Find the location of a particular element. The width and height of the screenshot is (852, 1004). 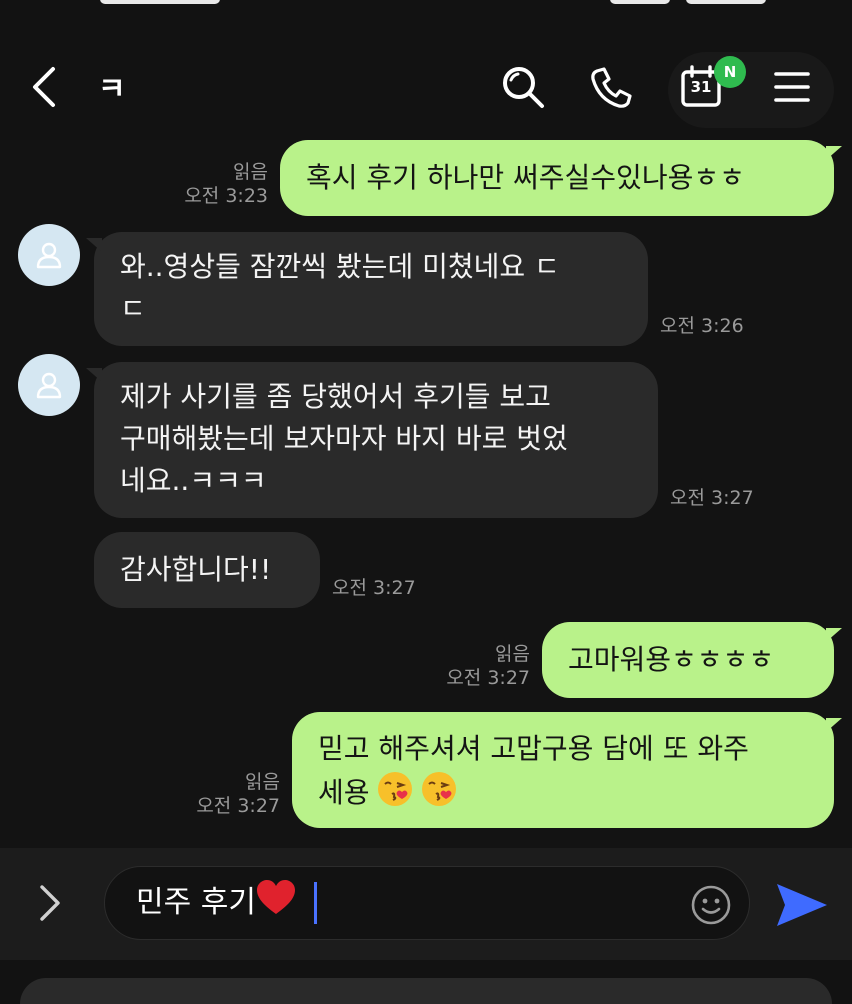

chat-title: ㅋ is located at coordinates (112, 89).